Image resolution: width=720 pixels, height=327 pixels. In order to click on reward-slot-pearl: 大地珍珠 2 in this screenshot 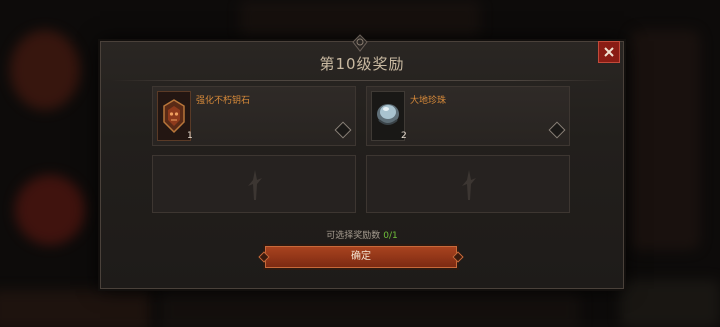, I will do `click(468, 116)`.